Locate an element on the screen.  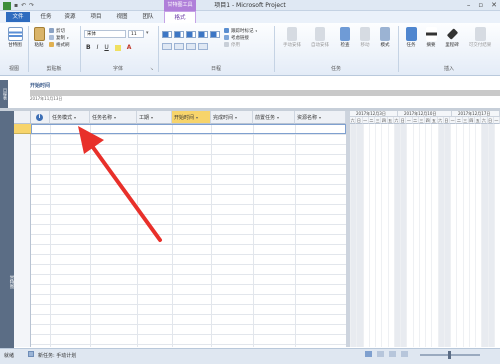
mark-on-track-button: 跟踪时标记 ▾ is located at coordinates (240, 30).